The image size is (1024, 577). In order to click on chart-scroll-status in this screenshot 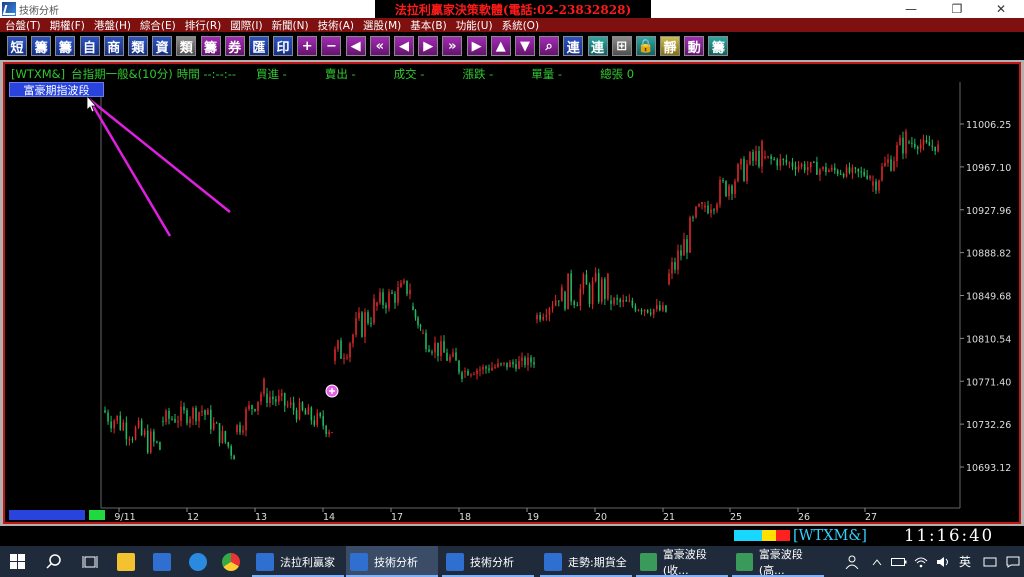, I will do `click(57, 515)`.